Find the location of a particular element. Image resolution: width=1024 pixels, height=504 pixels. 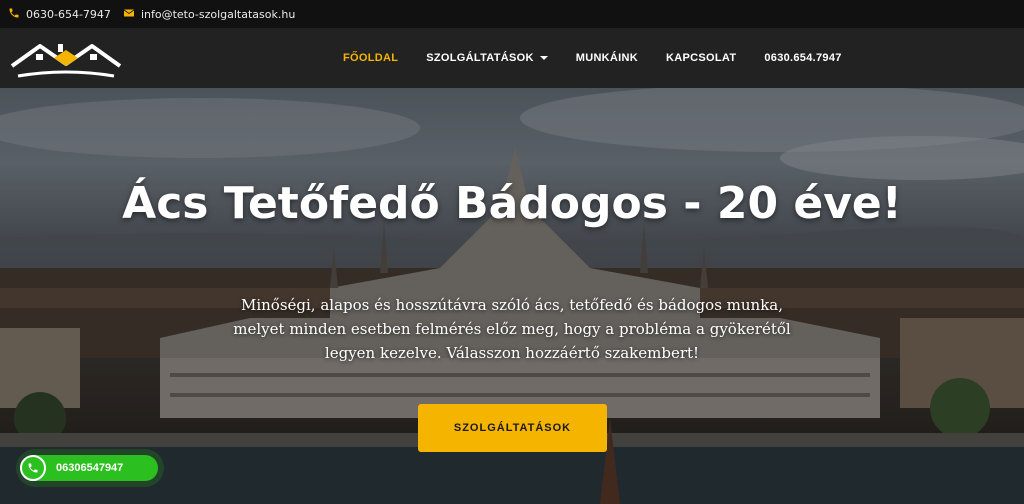

floating-call-number: 06306547947 is located at coordinates (90, 468).